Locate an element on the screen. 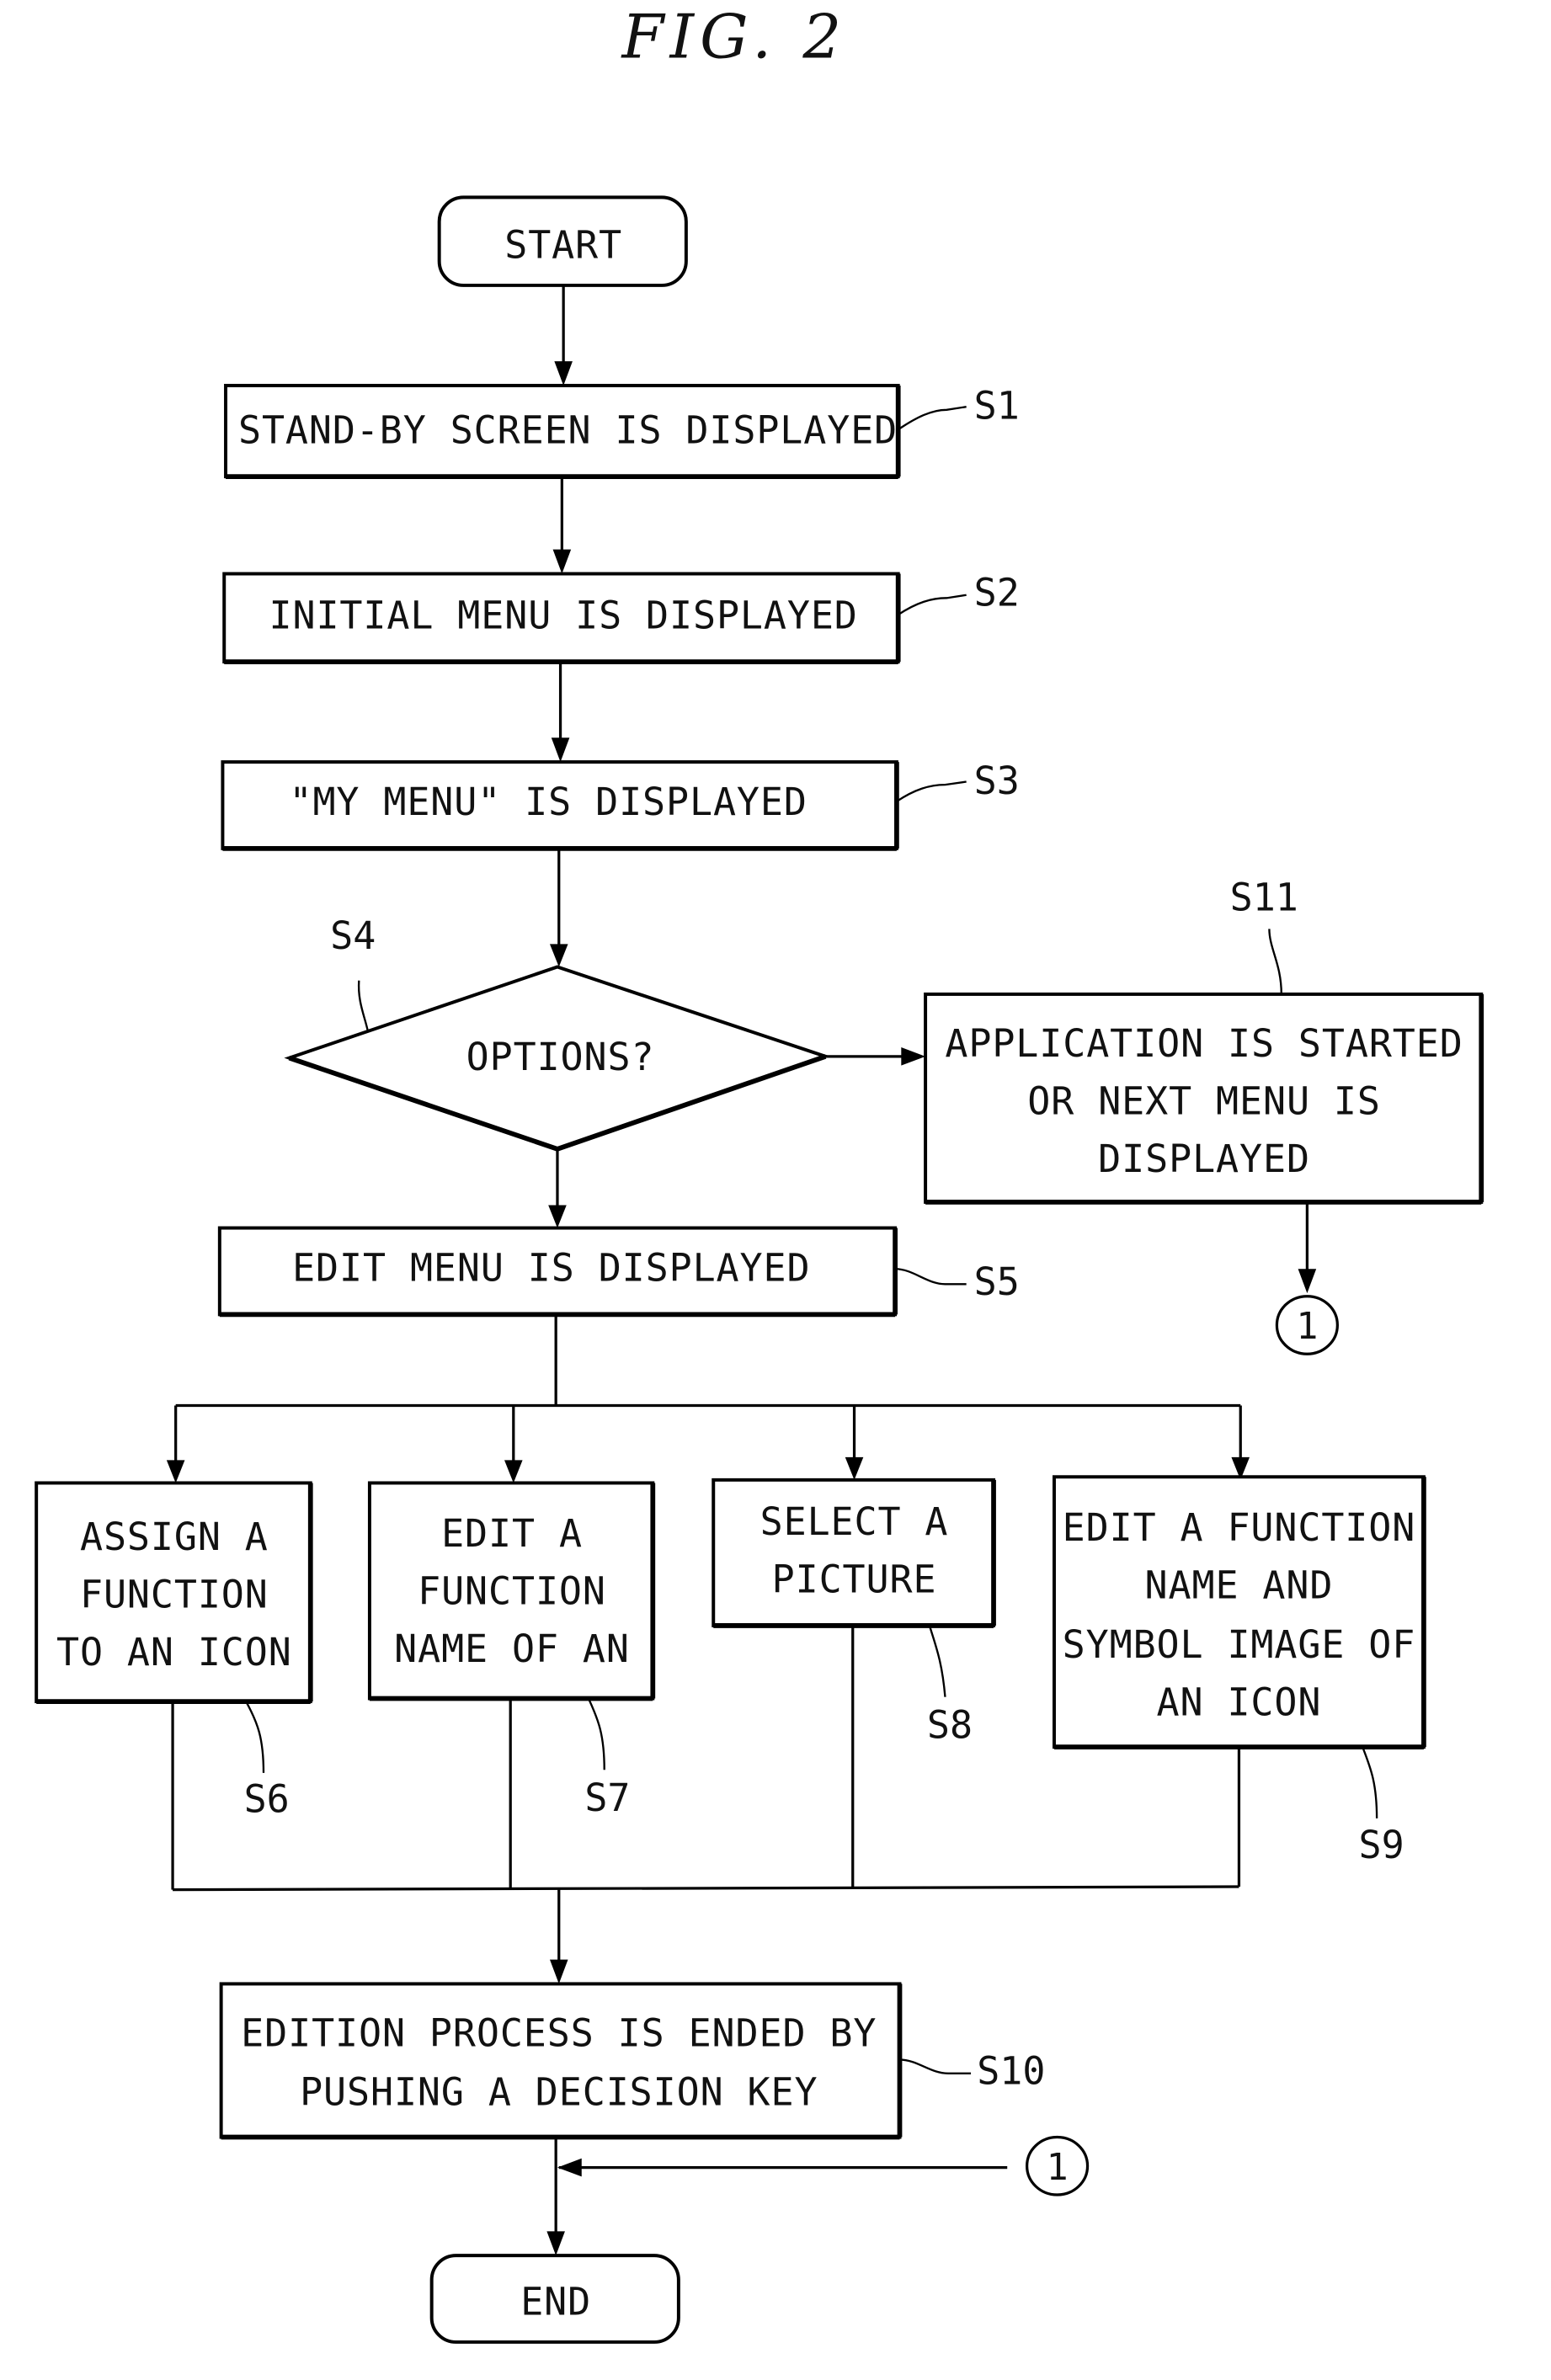 Image resolution: width=1551 pixels, height=2380 pixels. s3-label: S3 is located at coordinates (997, 781).